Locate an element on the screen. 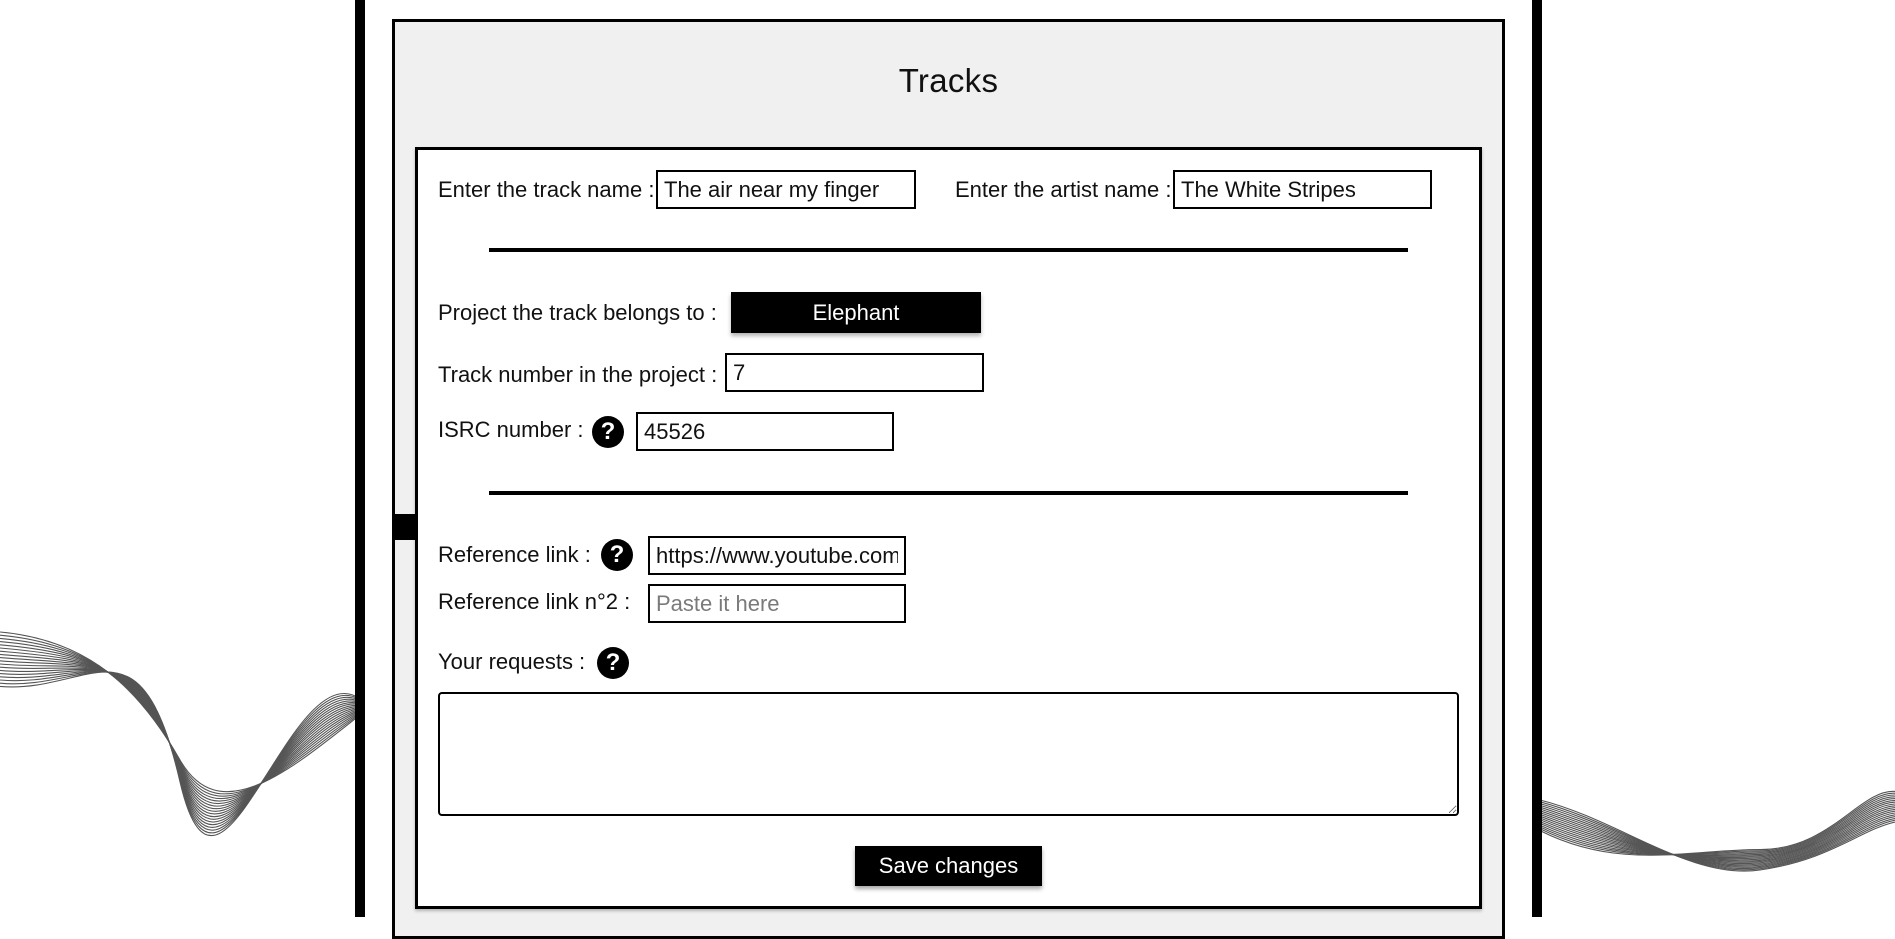 The image size is (1895, 939). artist-name-input is located at coordinates (1302, 189).